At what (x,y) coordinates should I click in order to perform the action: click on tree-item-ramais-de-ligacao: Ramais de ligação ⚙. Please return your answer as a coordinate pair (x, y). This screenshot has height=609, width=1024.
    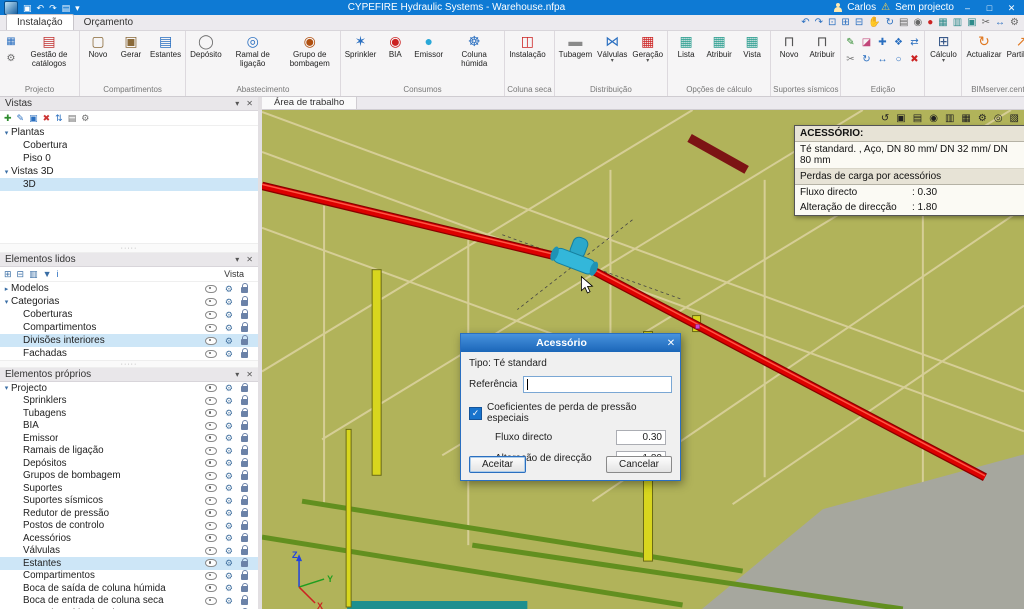
    Looking at the image, I should click on (129, 451).